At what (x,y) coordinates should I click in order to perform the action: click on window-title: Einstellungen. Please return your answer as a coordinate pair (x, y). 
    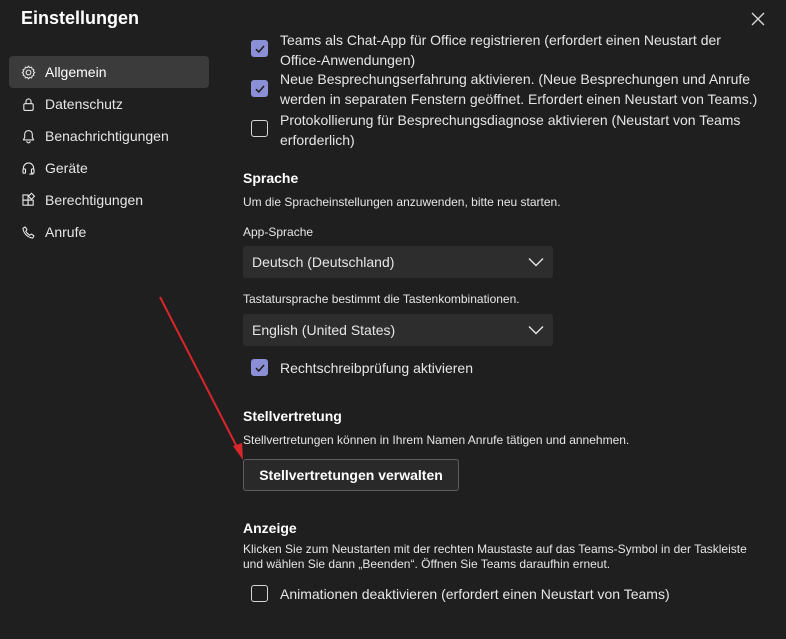
    Looking at the image, I should click on (80, 18).